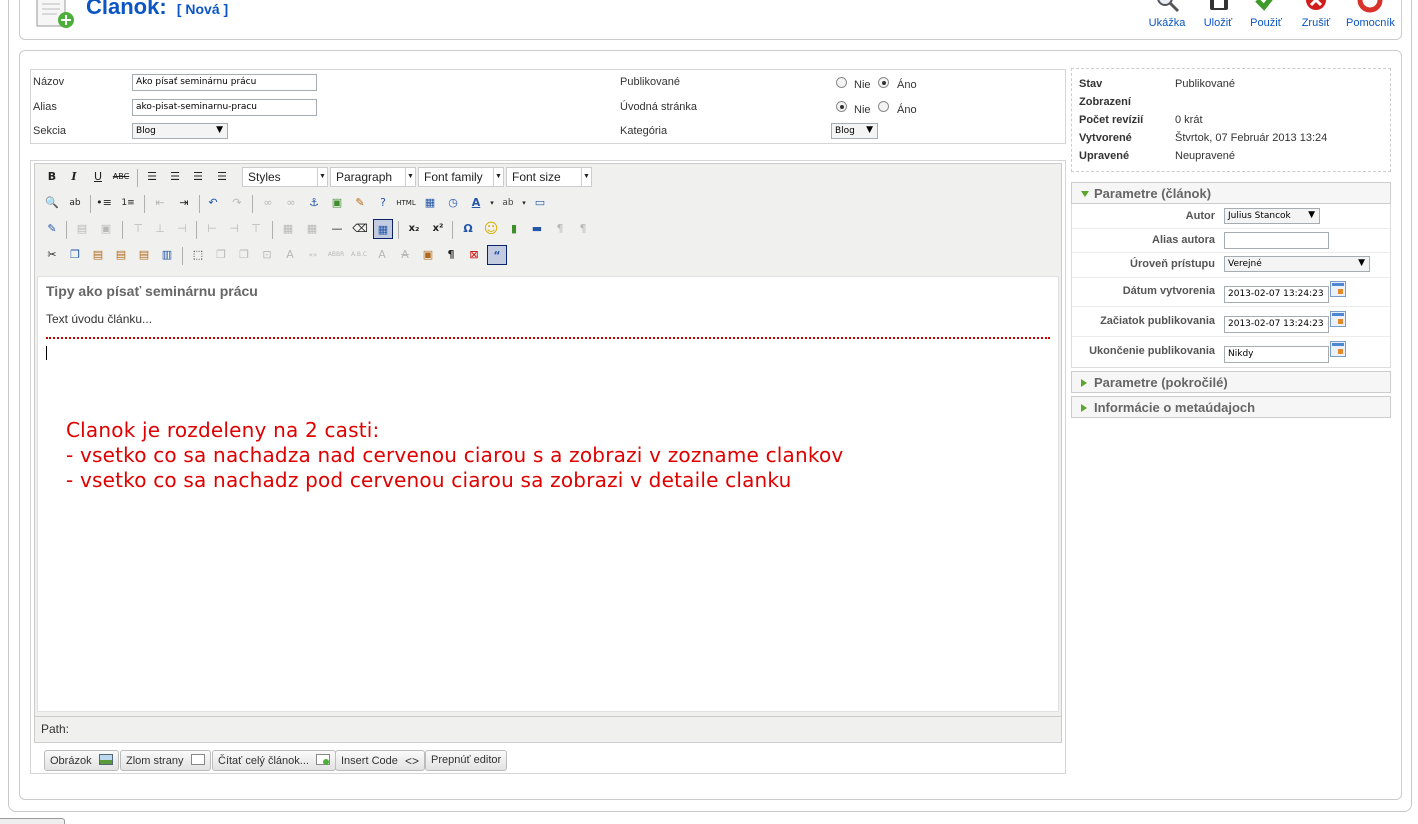 This screenshot has width=1418, height=824. What do you see at coordinates (221, 255) in the screenshot?
I see `move-forward-icon: ❐` at bounding box center [221, 255].